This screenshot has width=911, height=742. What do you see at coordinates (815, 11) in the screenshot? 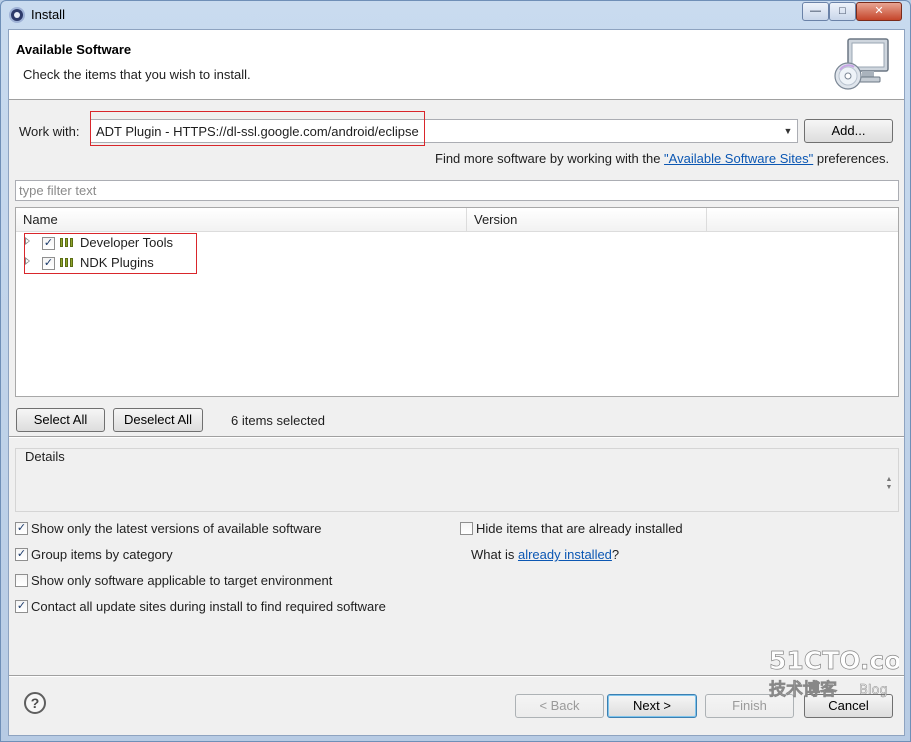
I see `minimize-button: —` at bounding box center [815, 11].